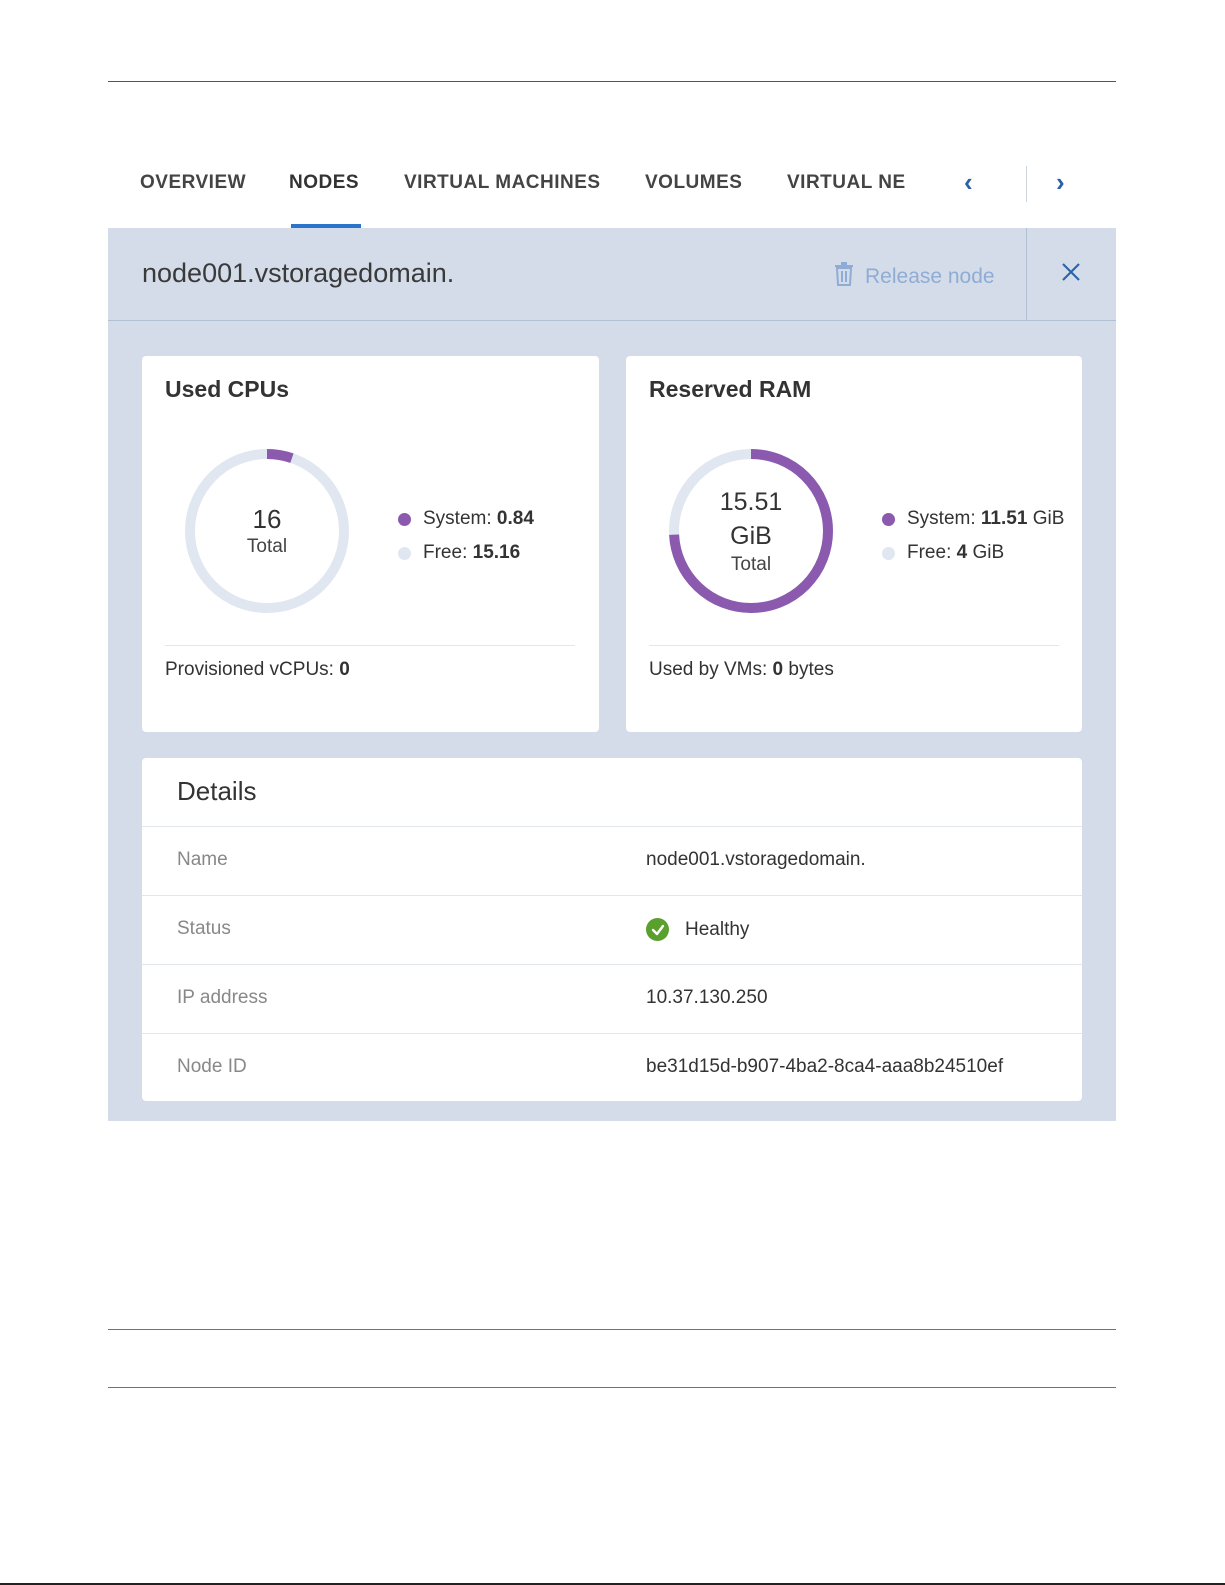 The width and height of the screenshot is (1225, 1585). I want to click on cpu-legend: System: 0.84 Free: 15.16, so click(466, 536).